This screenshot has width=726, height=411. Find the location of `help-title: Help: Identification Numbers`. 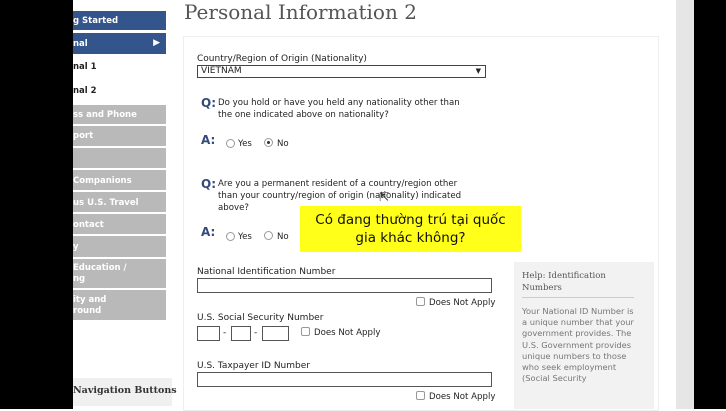

help-title: Help: Identification Numbers is located at coordinates (564, 282).